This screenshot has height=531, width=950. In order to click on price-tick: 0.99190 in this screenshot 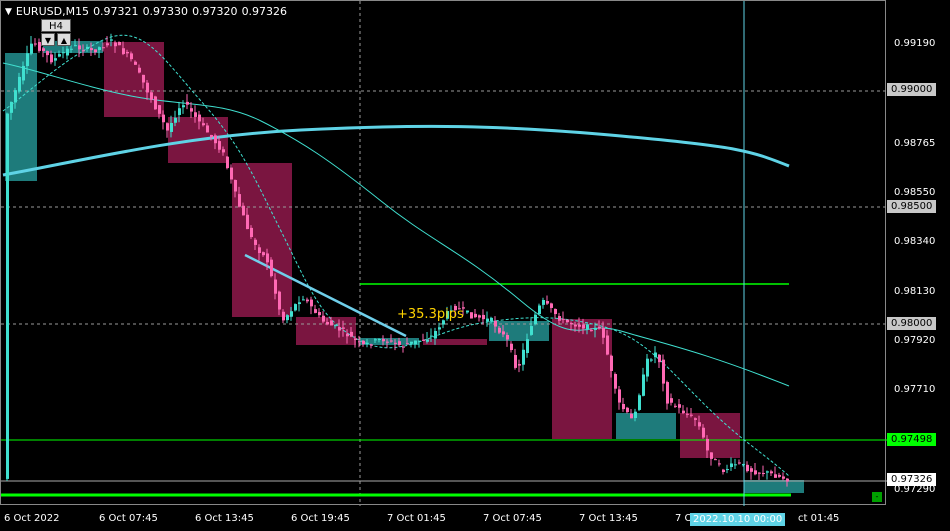, I will do `click(915, 43)`.